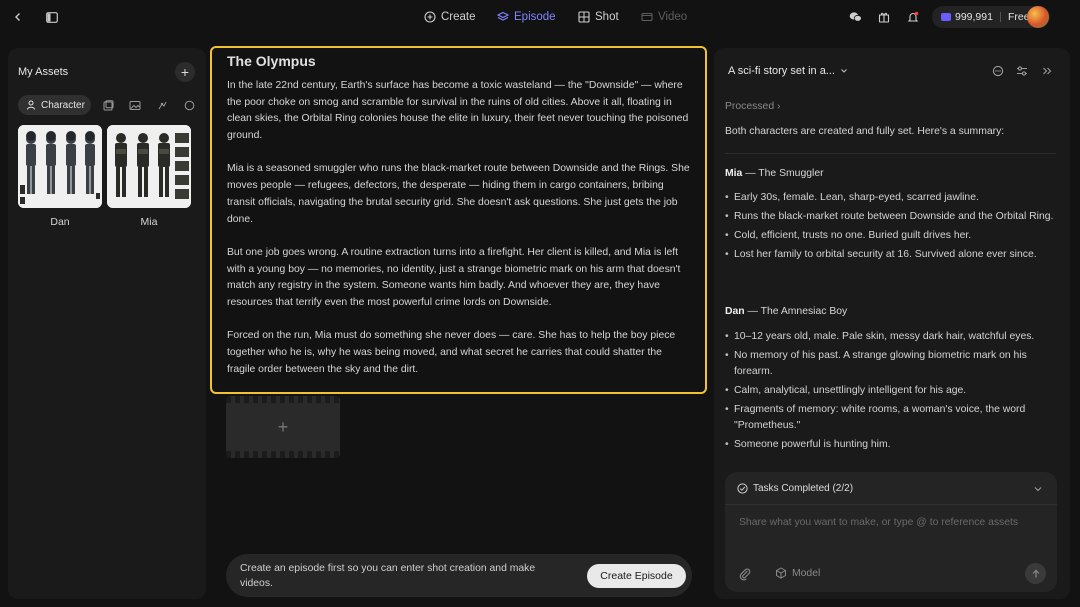  What do you see at coordinates (535, 17) in the screenshot?
I see `tab-episode-label: Episode` at bounding box center [535, 17].